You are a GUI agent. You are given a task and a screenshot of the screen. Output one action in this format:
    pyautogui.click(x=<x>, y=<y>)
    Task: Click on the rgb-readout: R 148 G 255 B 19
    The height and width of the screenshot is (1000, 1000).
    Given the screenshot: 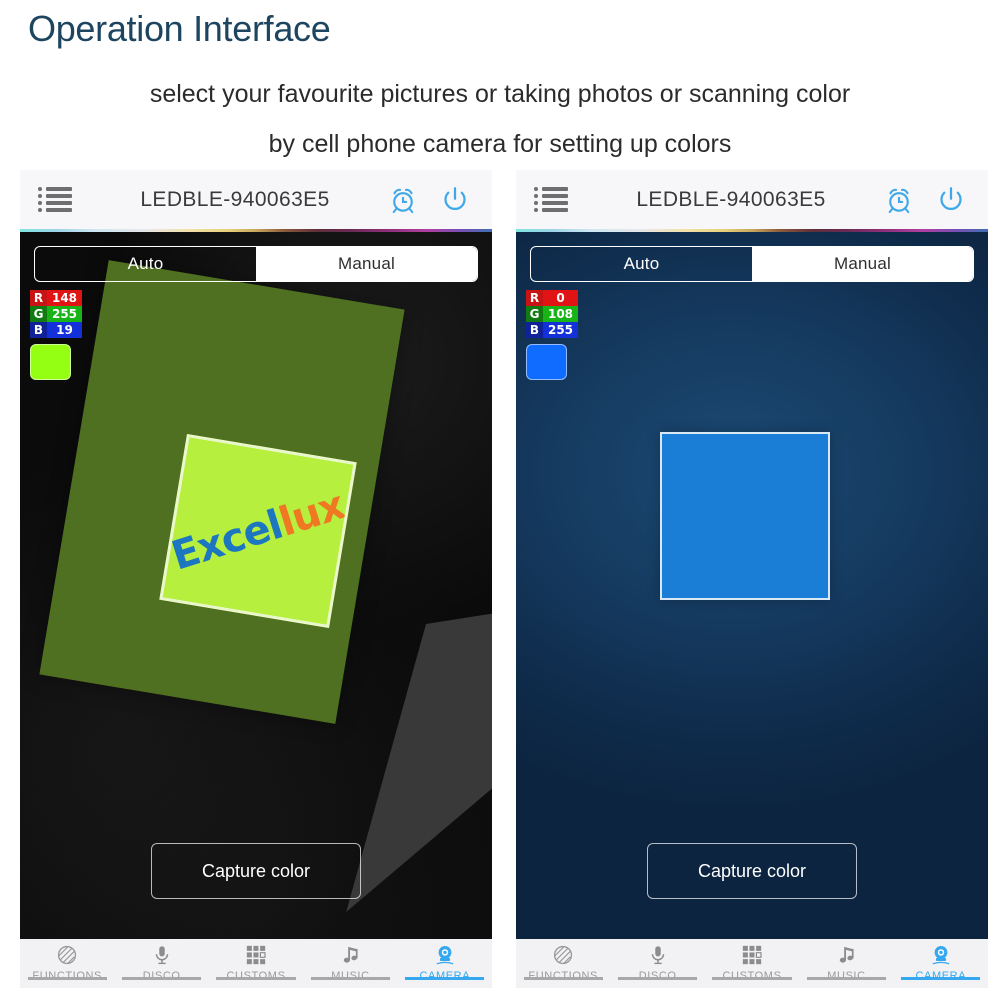 What is the action you would take?
    pyautogui.click(x=56, y=335)
    